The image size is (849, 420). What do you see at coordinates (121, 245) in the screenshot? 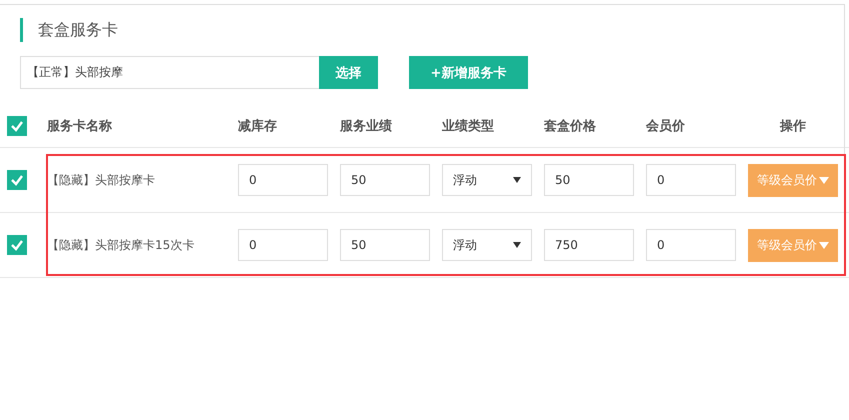
I see `service-card-name: 【隐藏】头部按摩卡15次卡` at bounding box center [121, 245].